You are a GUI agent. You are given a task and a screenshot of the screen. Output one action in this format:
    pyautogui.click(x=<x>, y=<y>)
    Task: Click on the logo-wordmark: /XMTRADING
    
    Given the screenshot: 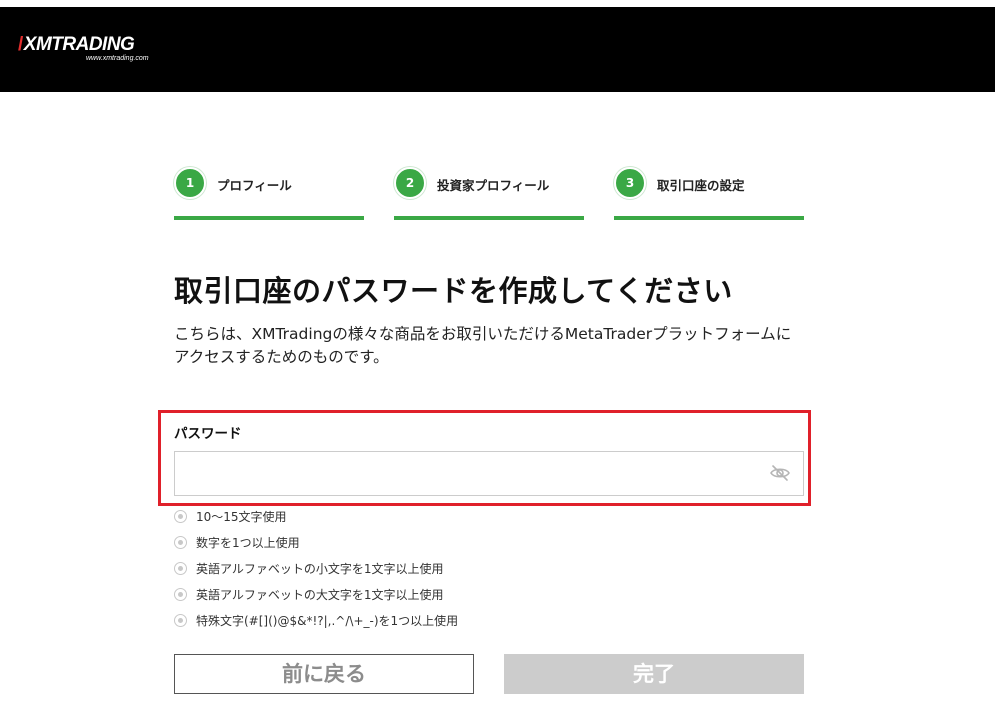 What is the action you would take?
    pyautogui.click(x=76, y=45)
    